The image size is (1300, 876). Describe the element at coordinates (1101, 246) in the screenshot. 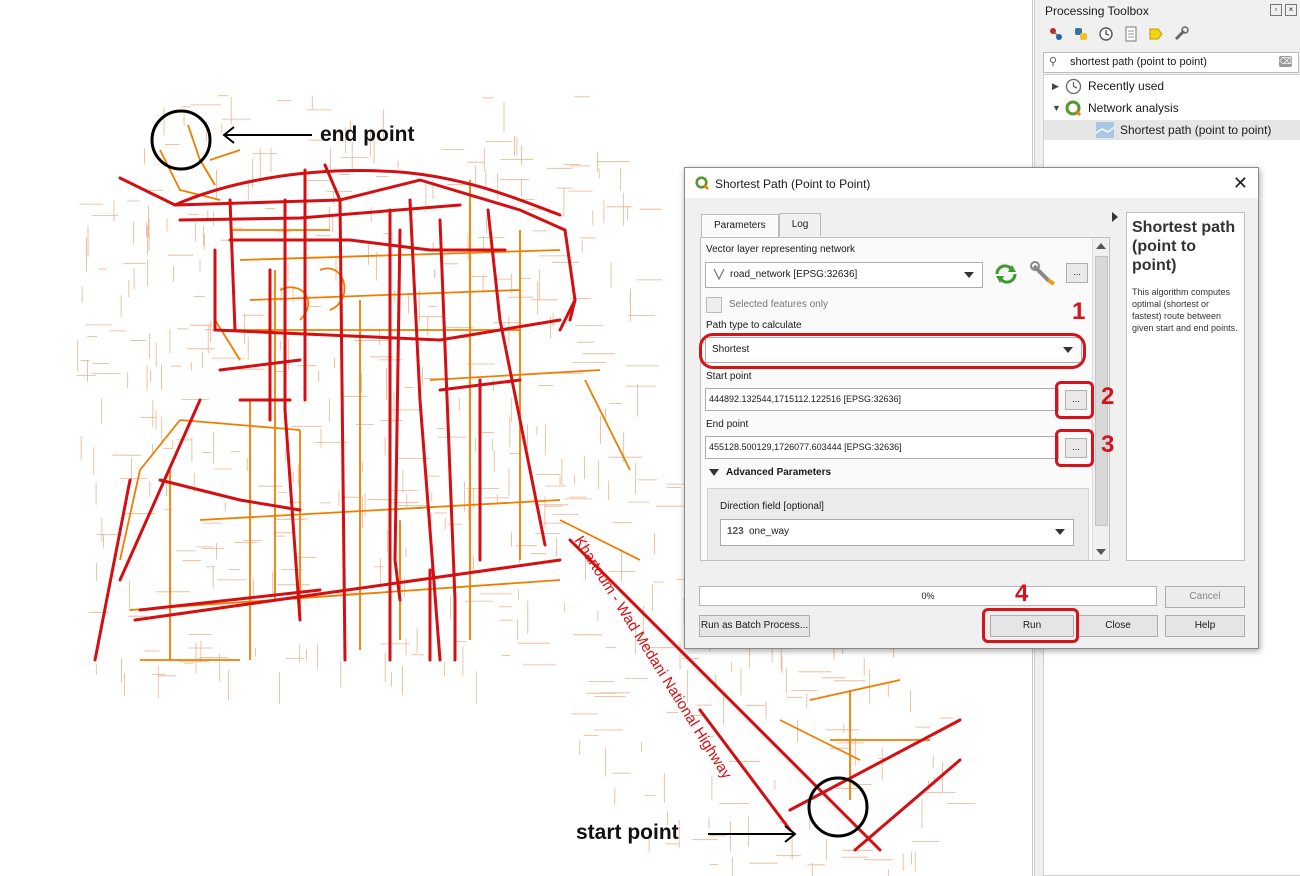

I see `scroll-up-icon` at that location.